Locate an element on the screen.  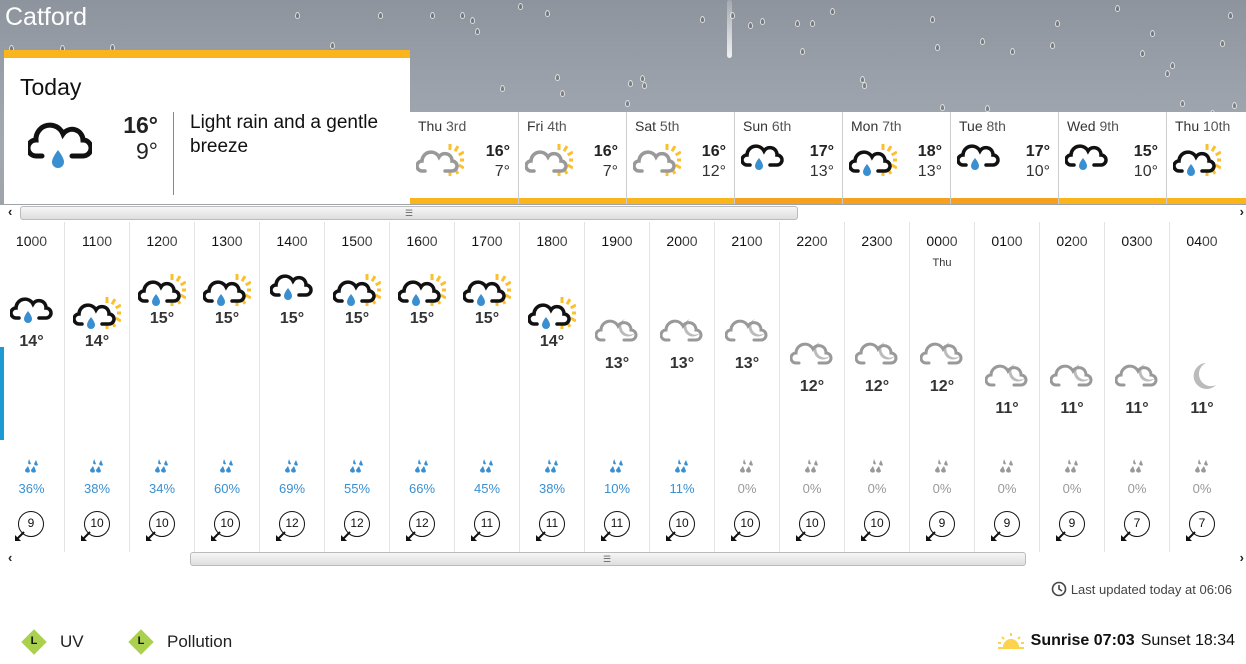
day-card: Sat 5th 16° 12° is located at coordinates (680, 158).